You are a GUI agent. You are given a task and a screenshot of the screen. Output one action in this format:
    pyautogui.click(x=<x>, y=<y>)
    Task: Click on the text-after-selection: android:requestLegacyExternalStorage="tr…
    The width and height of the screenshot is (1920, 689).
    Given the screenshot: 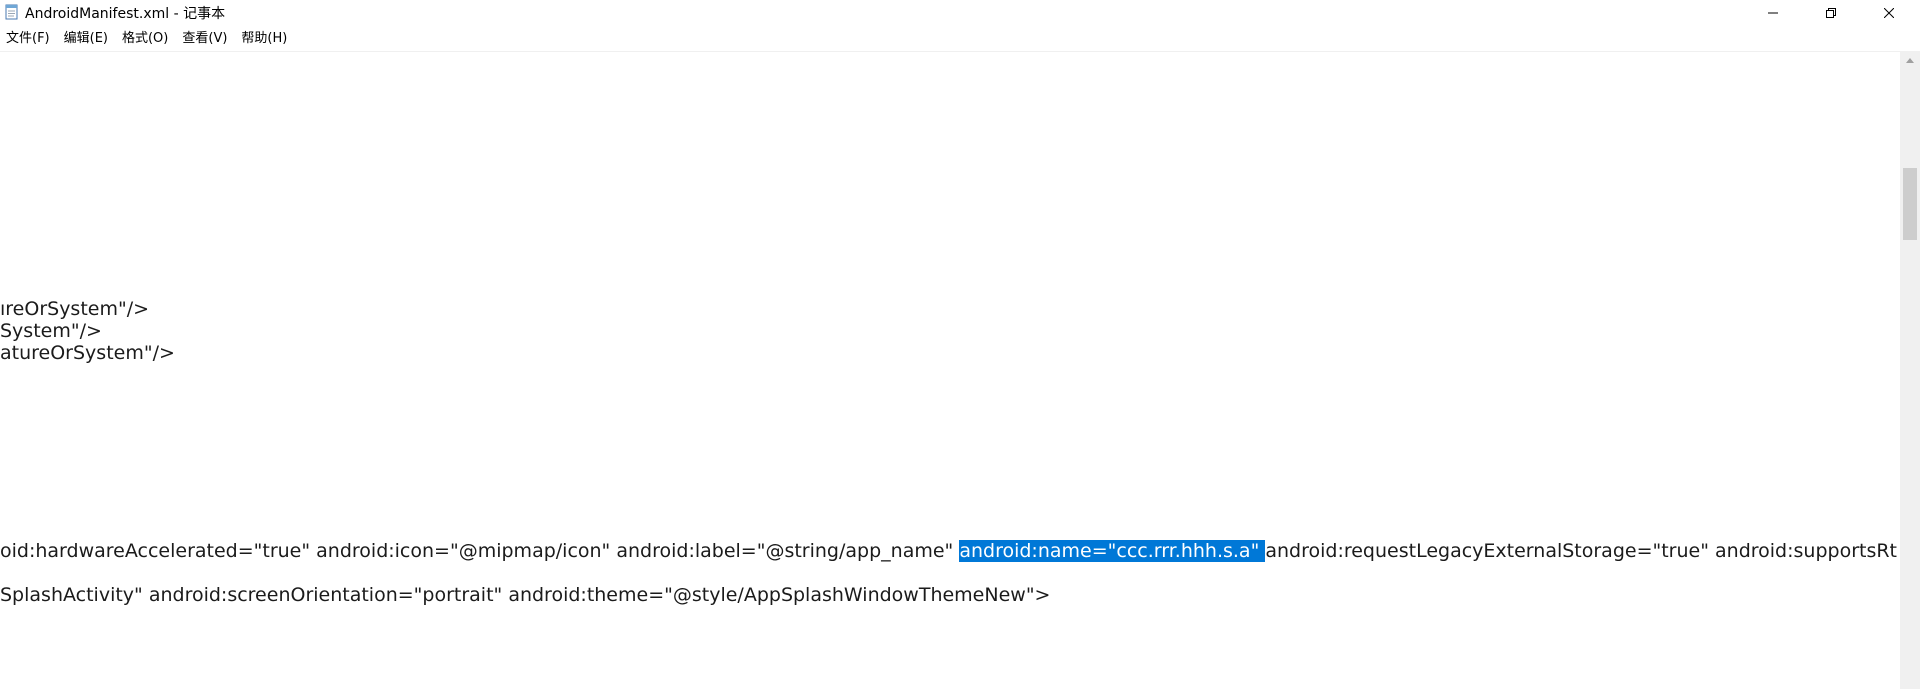 What is the action you would take?
    pyautogui.click(x=1581, y=551)
    